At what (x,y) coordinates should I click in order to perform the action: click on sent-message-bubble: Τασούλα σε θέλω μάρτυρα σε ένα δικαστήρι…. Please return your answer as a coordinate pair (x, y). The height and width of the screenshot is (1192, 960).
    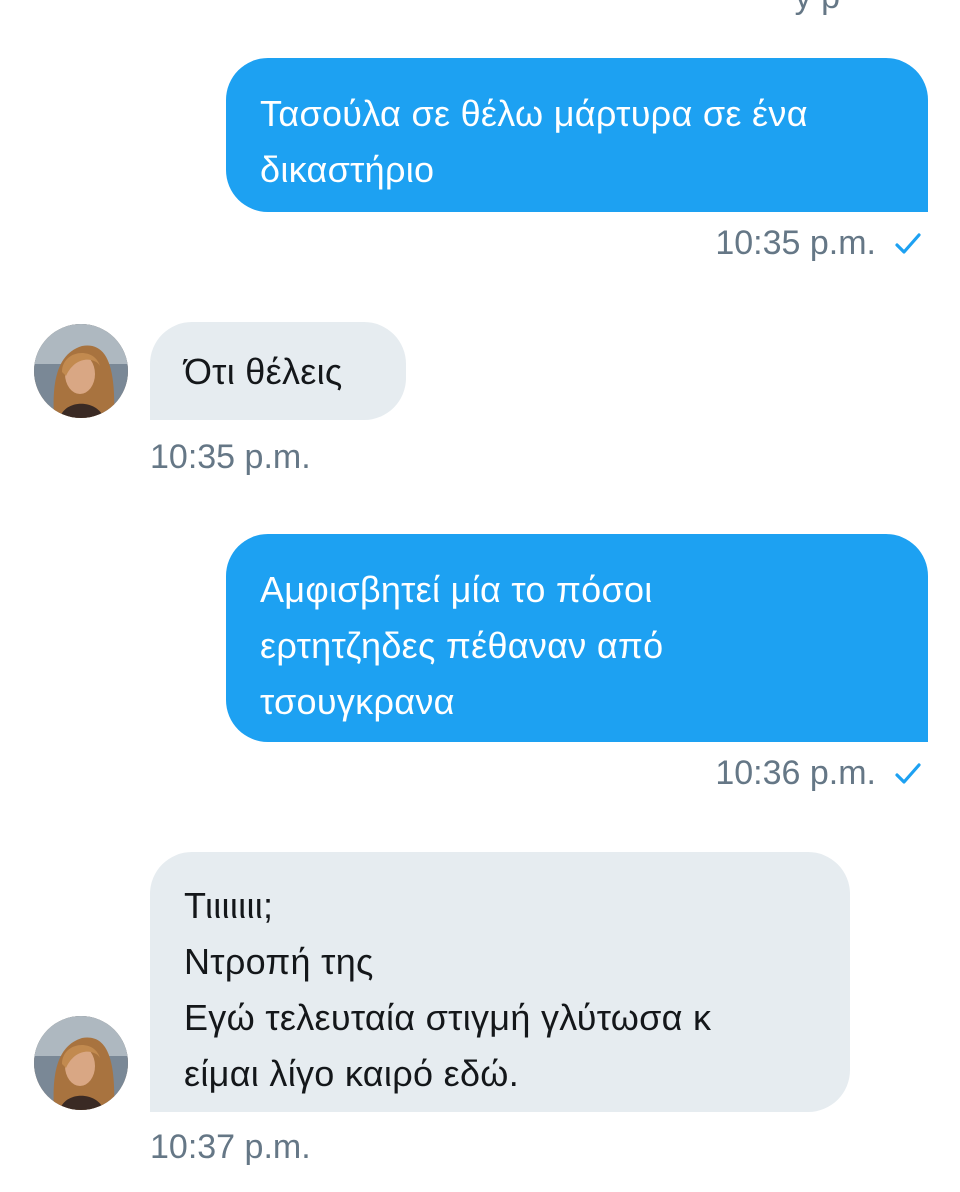
    Looking at the image, I should click on (577, 135).